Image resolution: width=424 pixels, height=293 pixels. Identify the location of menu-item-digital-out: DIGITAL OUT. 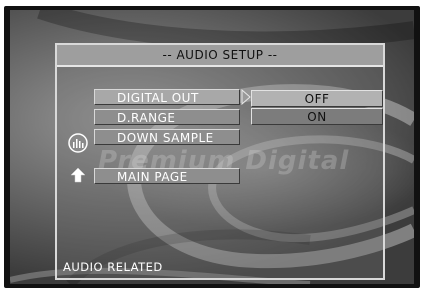
(167, 97).